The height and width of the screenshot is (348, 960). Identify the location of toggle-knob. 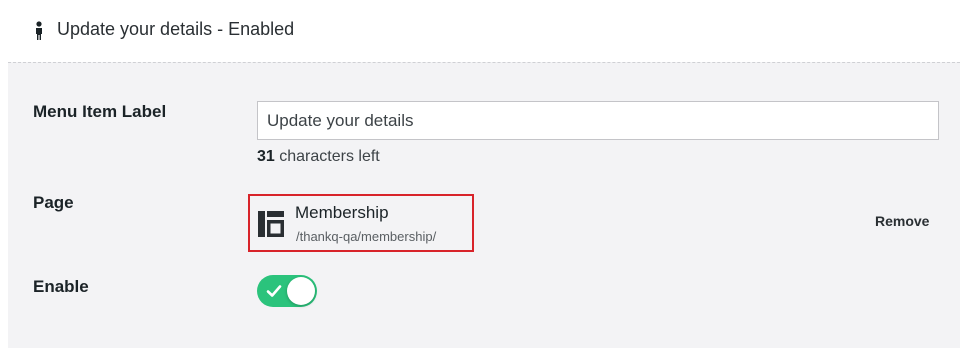
(301, 291).